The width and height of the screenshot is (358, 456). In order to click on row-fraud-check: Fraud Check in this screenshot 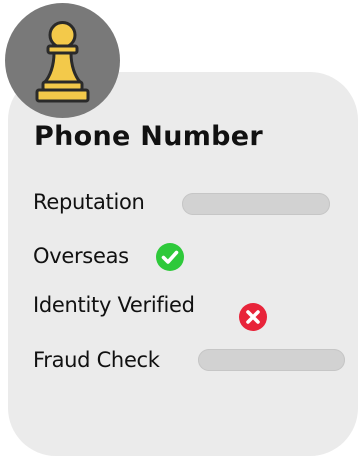, I will do `click(96, 360)`.